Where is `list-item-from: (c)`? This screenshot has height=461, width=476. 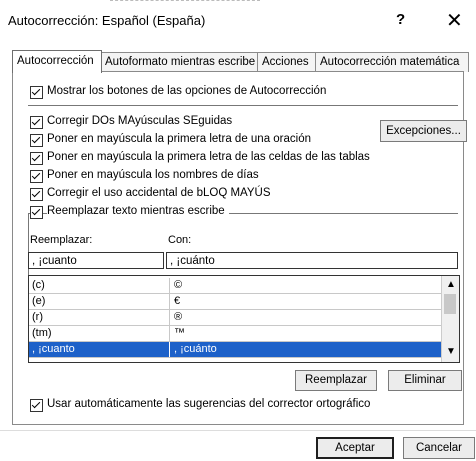 list-item-from: (c) is located at coordinates (38, 285).